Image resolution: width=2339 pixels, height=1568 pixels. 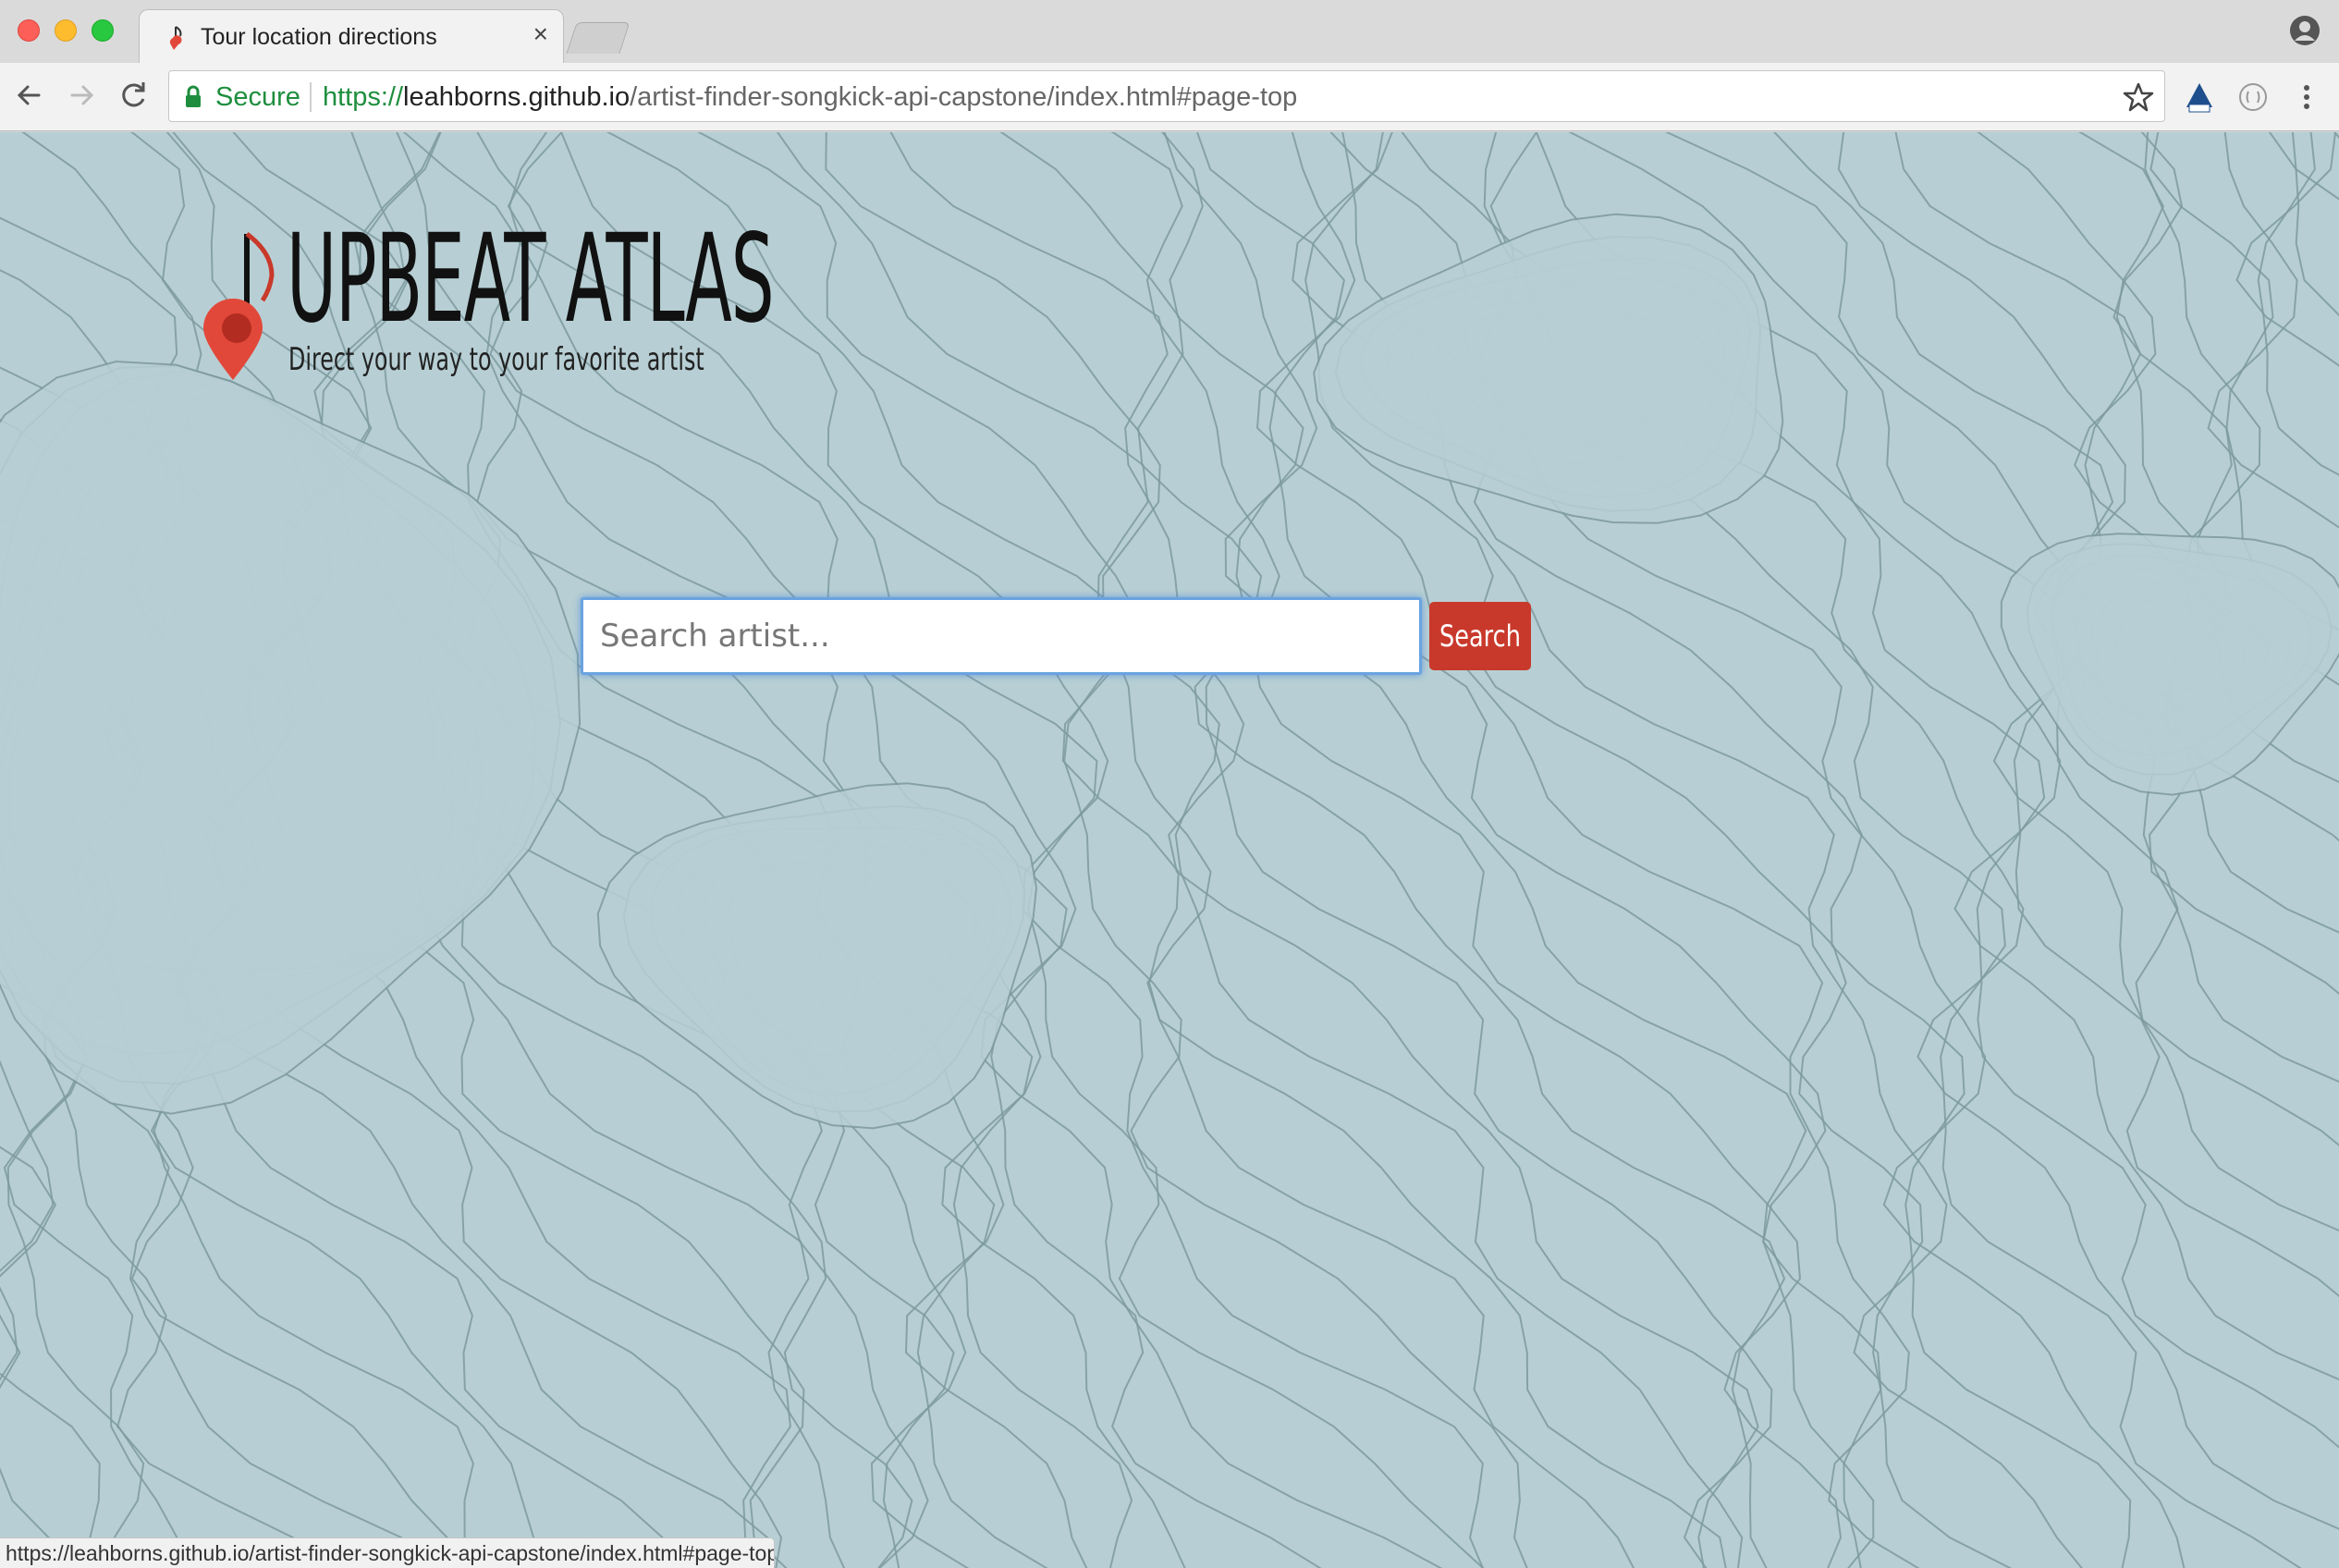 What do you see at coordinates (2306, 98) in the screenshot?
I see `more-menu-icon` at bounding box center [2306, 98].